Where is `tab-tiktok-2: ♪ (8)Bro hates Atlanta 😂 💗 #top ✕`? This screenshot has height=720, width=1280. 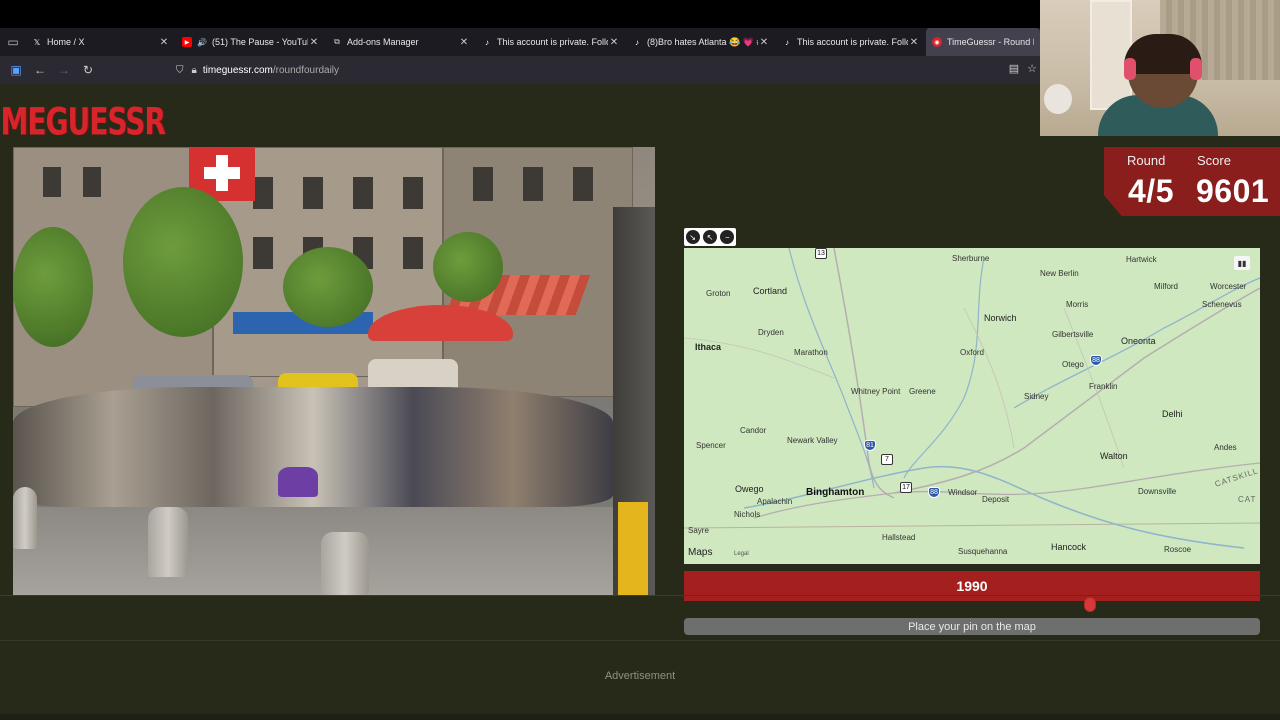 tab-tiktok-2: ♪ (8)Bro hates Atlanta 😂 💗 #top ✕ is located at coordinates (701, 42).